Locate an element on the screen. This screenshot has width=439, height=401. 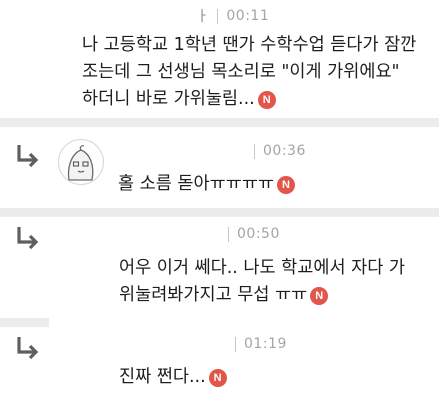
comment-4-meta: 01:19 is located at coordinates (261, 344).